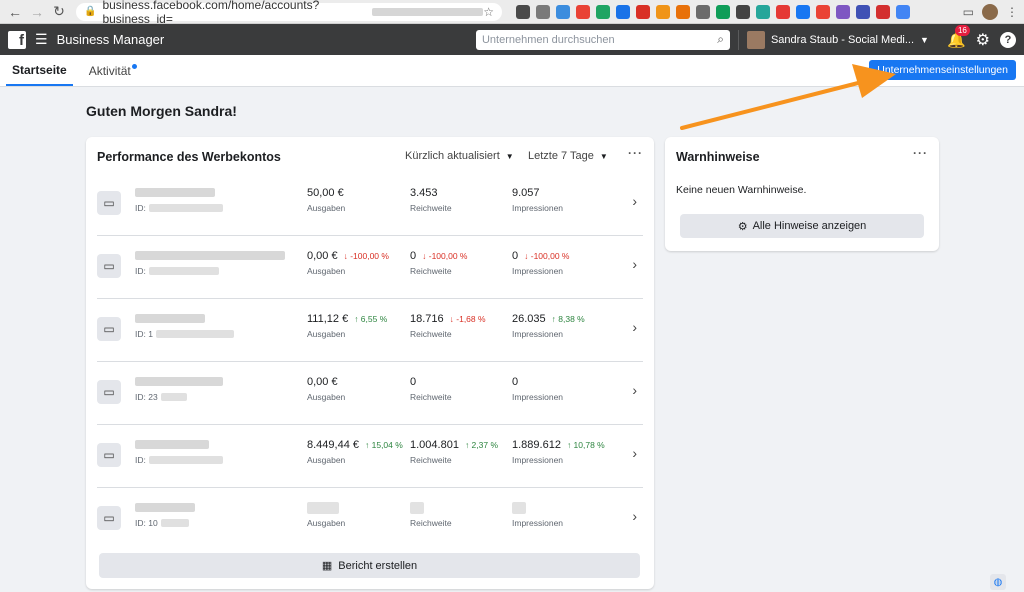  Describe the element at coordinates (1008, 39) in the screenshot. I see `help-icon: ?` at that location.